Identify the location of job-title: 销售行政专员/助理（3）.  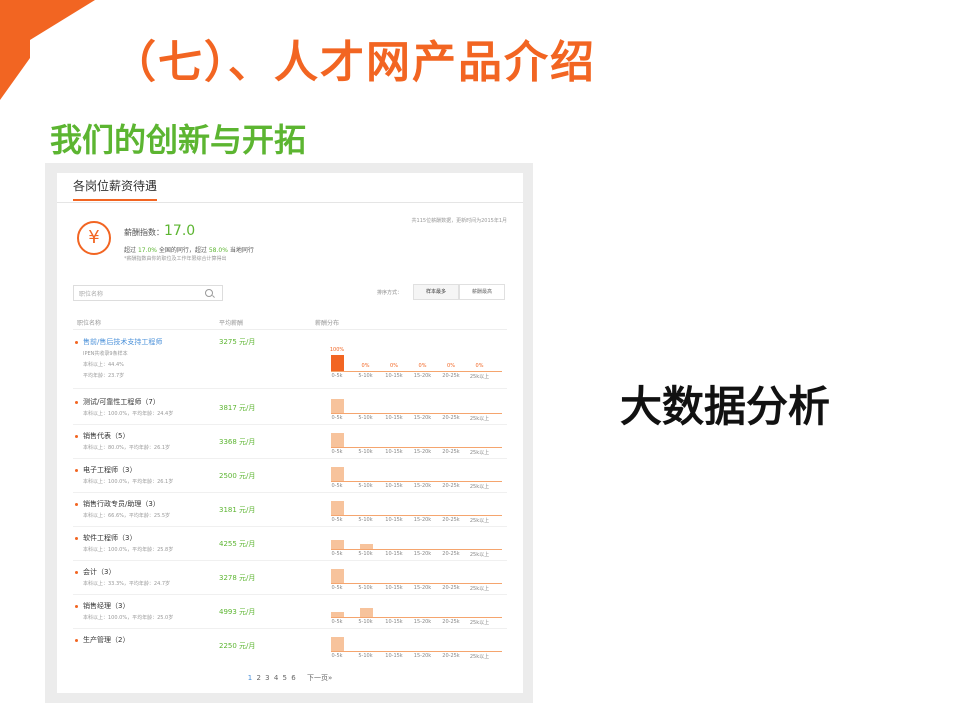
(121, 504).